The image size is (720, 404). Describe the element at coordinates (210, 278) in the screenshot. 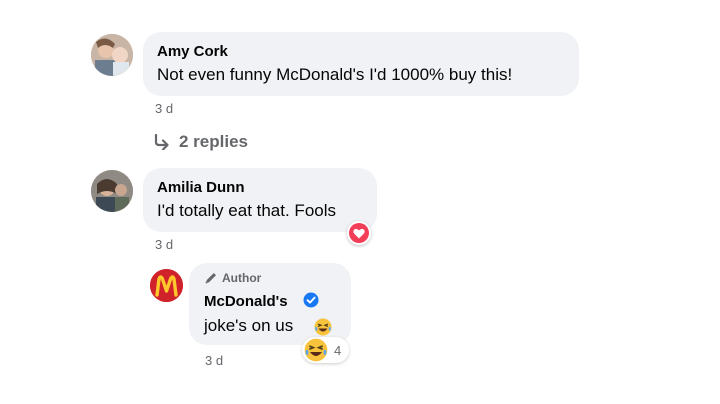

I see `pencil-icon` at that location.